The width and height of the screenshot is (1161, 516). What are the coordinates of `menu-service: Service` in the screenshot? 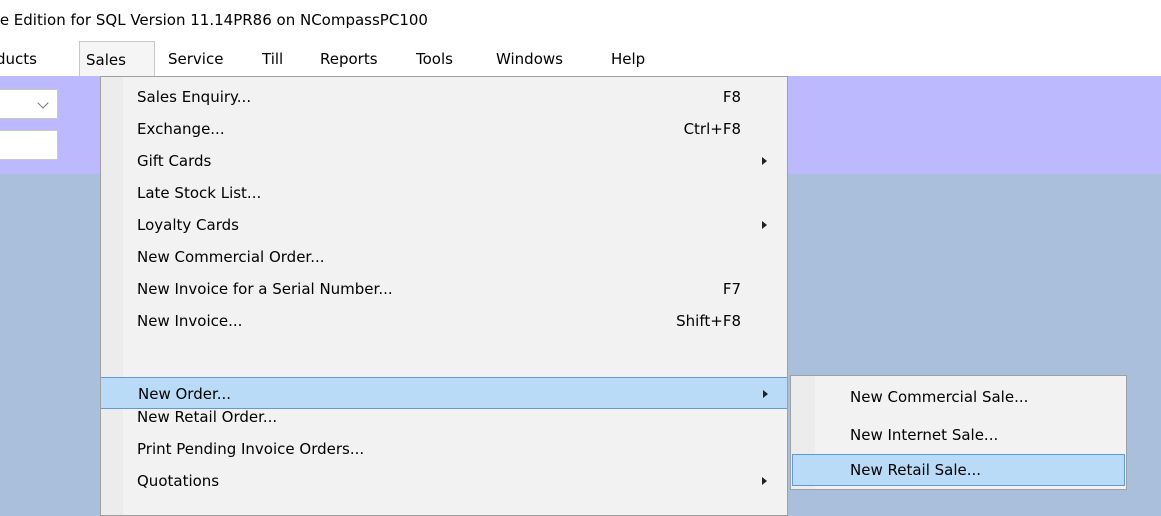 It's located at (195, 59).